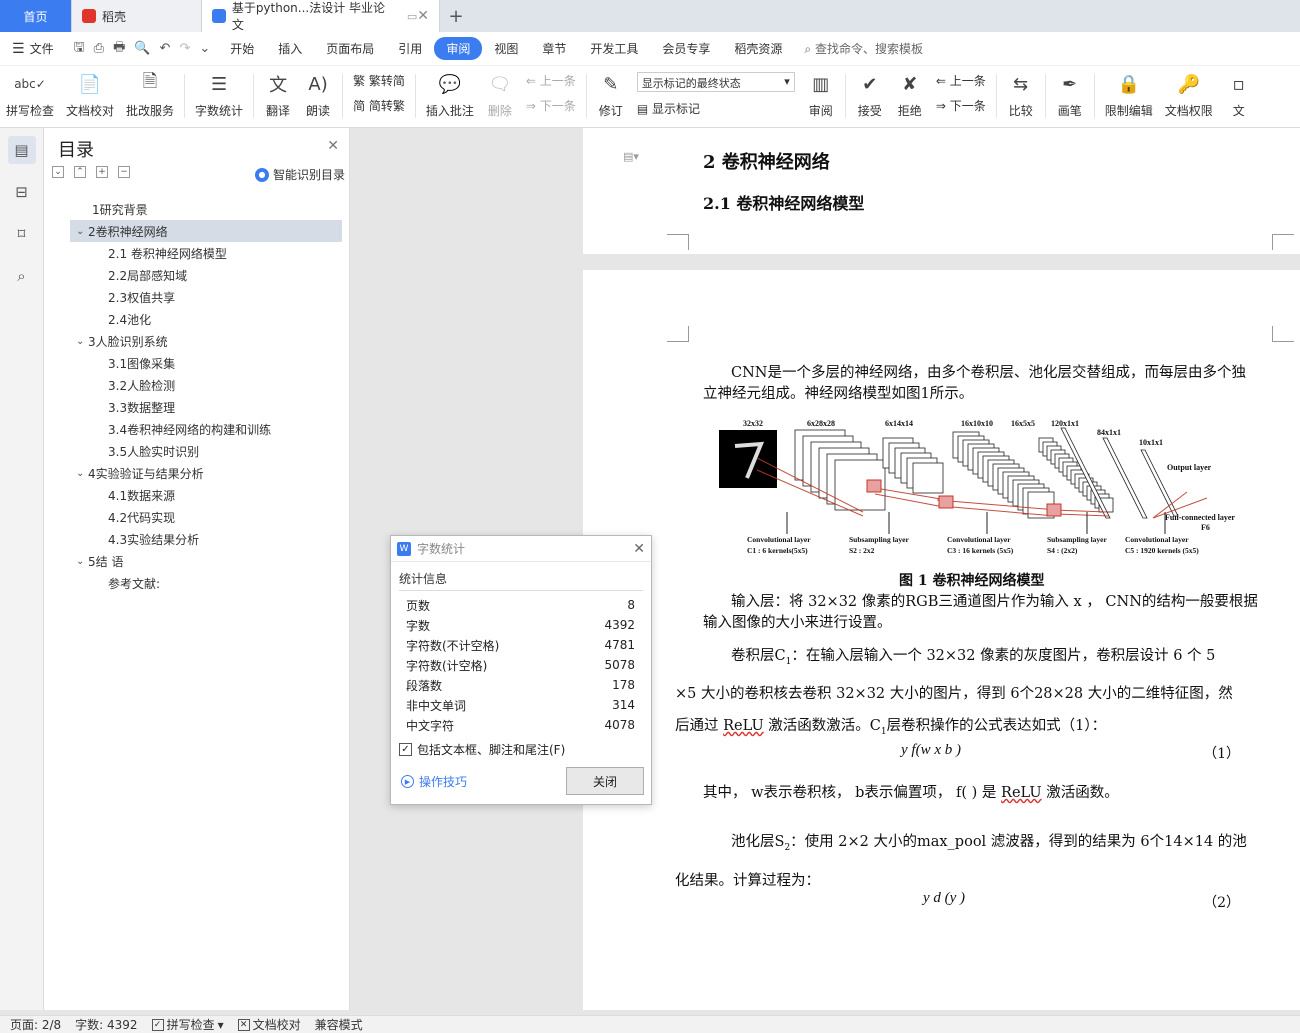  Describe the element at coordinates (99, 48) in the screenshot. I see `export-pdf-icon: ⎙` at that location.